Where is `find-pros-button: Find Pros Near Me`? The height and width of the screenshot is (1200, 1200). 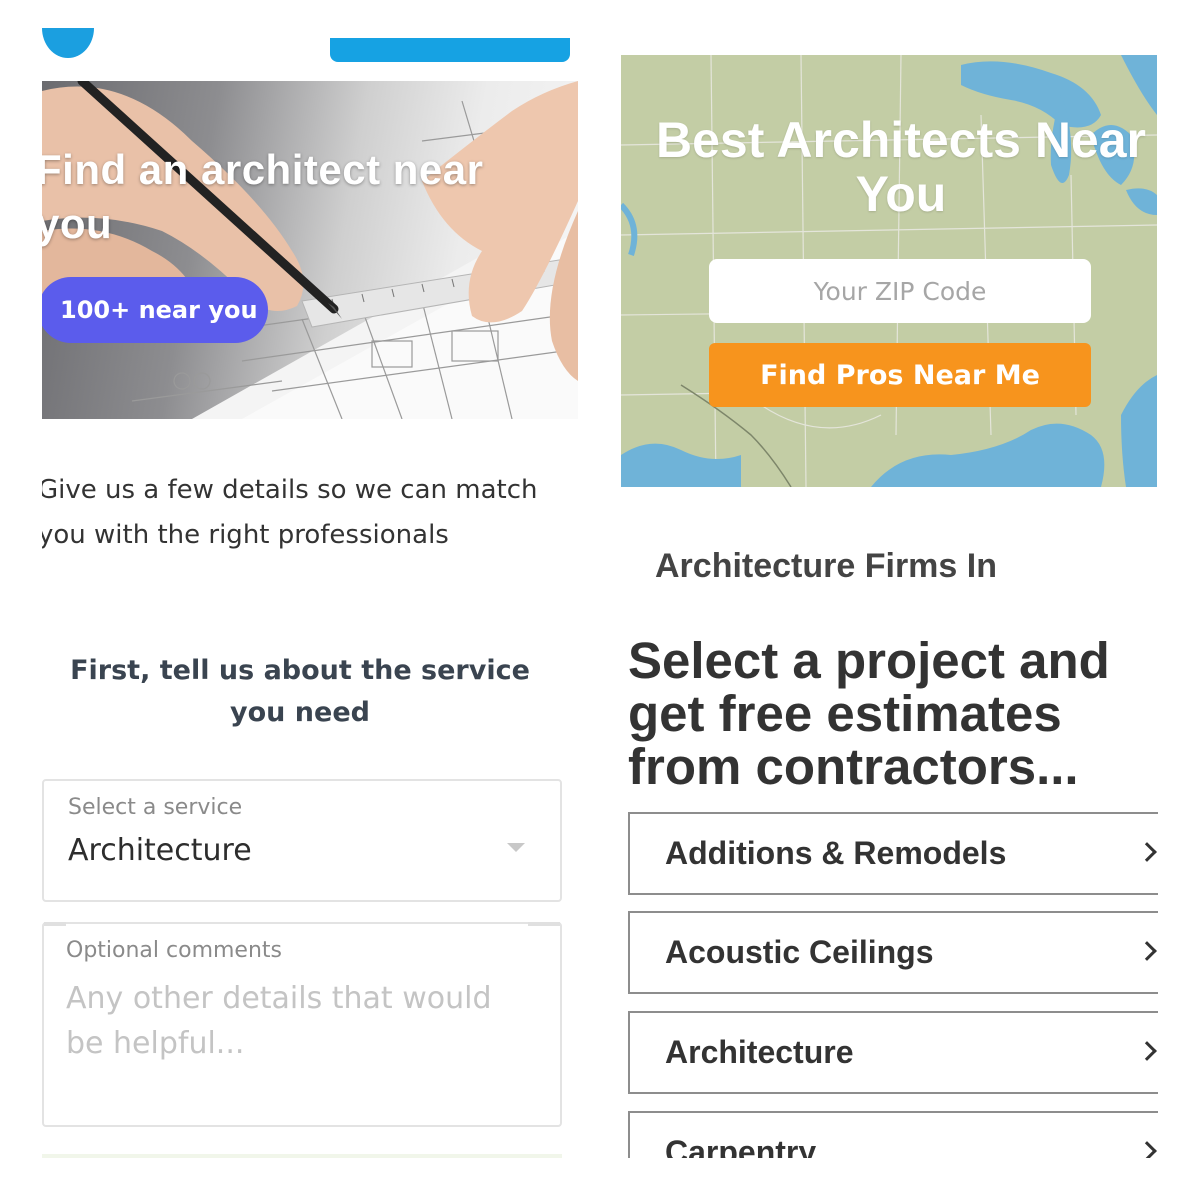 find-pros-button: Find Pros Near Me is located at coordinates (900, 375).